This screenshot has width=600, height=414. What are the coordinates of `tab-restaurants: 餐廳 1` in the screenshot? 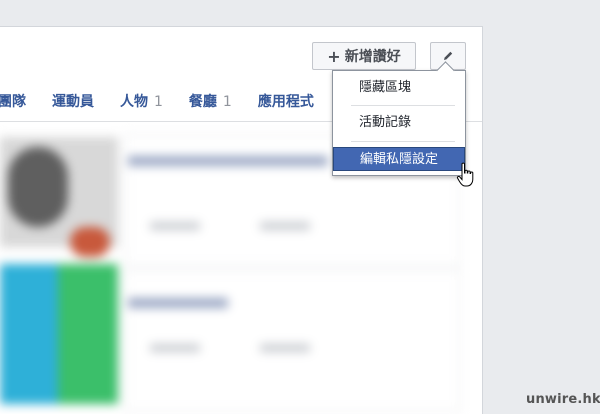 It's located at (210, 101).